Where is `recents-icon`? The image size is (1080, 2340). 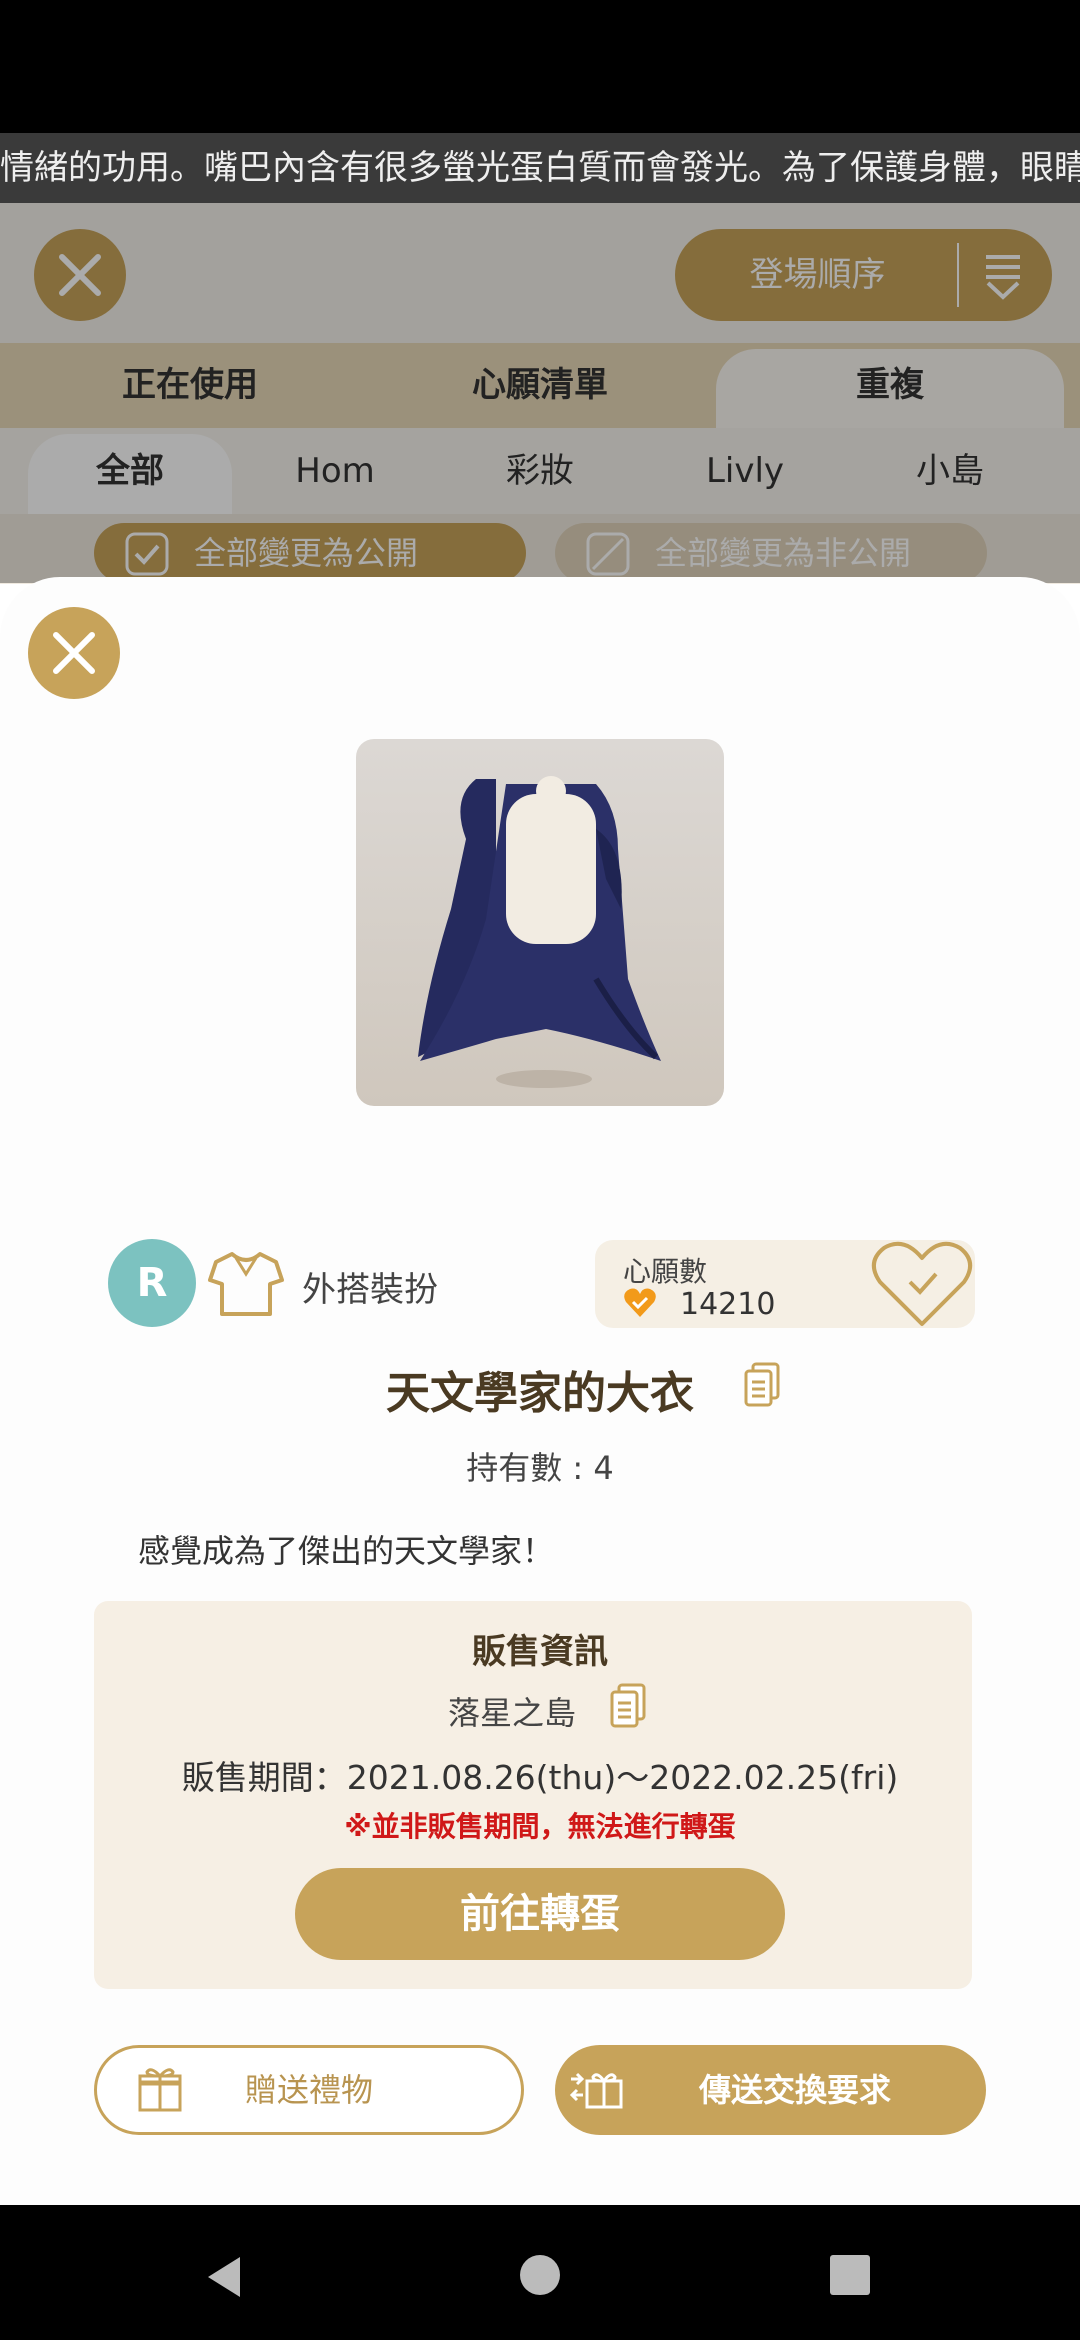 recents-icon is located at coordinates (850, 2275).